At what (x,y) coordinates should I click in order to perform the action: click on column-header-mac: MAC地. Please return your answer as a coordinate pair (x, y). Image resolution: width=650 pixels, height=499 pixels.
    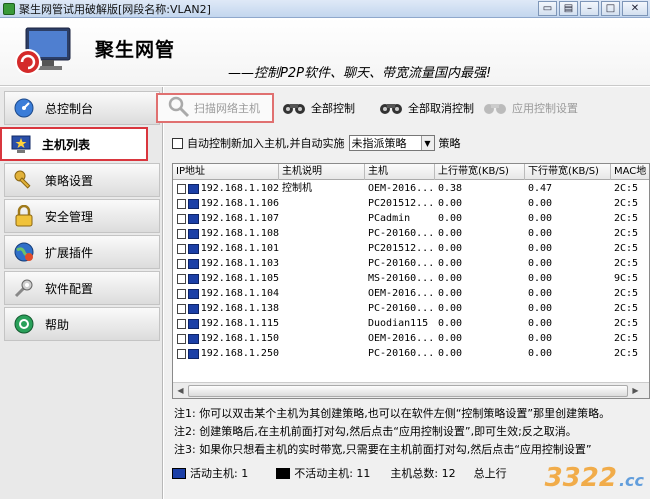
    Looking at the image, I should click on (630, 172).